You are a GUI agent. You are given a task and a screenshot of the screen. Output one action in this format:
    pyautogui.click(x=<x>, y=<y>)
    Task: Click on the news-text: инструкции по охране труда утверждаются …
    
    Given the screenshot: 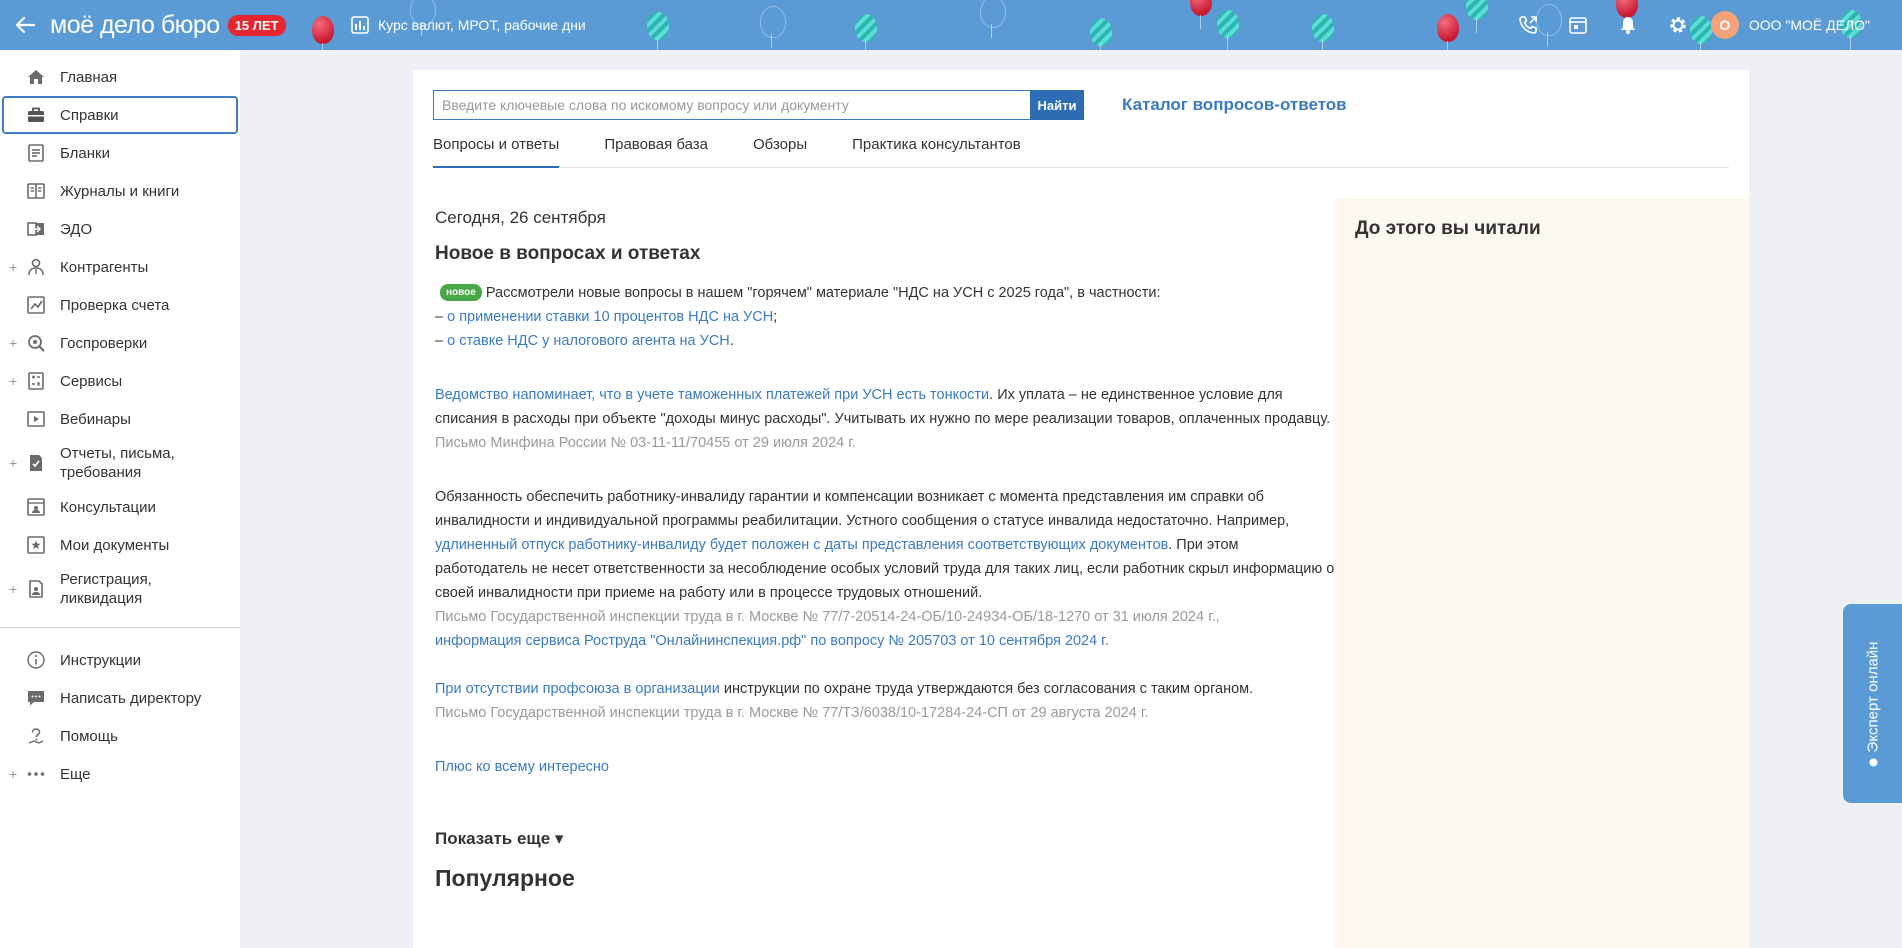 What is the action you would take?
    pyautogui.click(x=986, y=689)
    